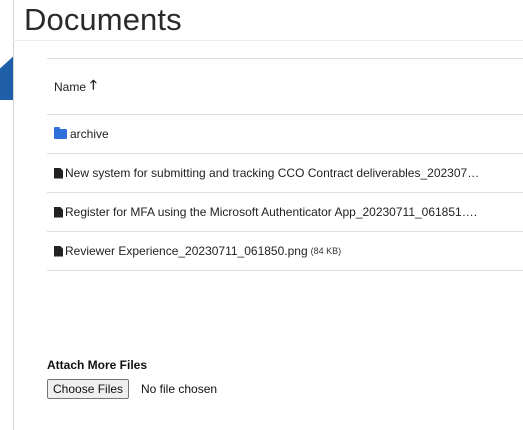  I want to click on row-file-size: (84 KB), so click(326, 251).